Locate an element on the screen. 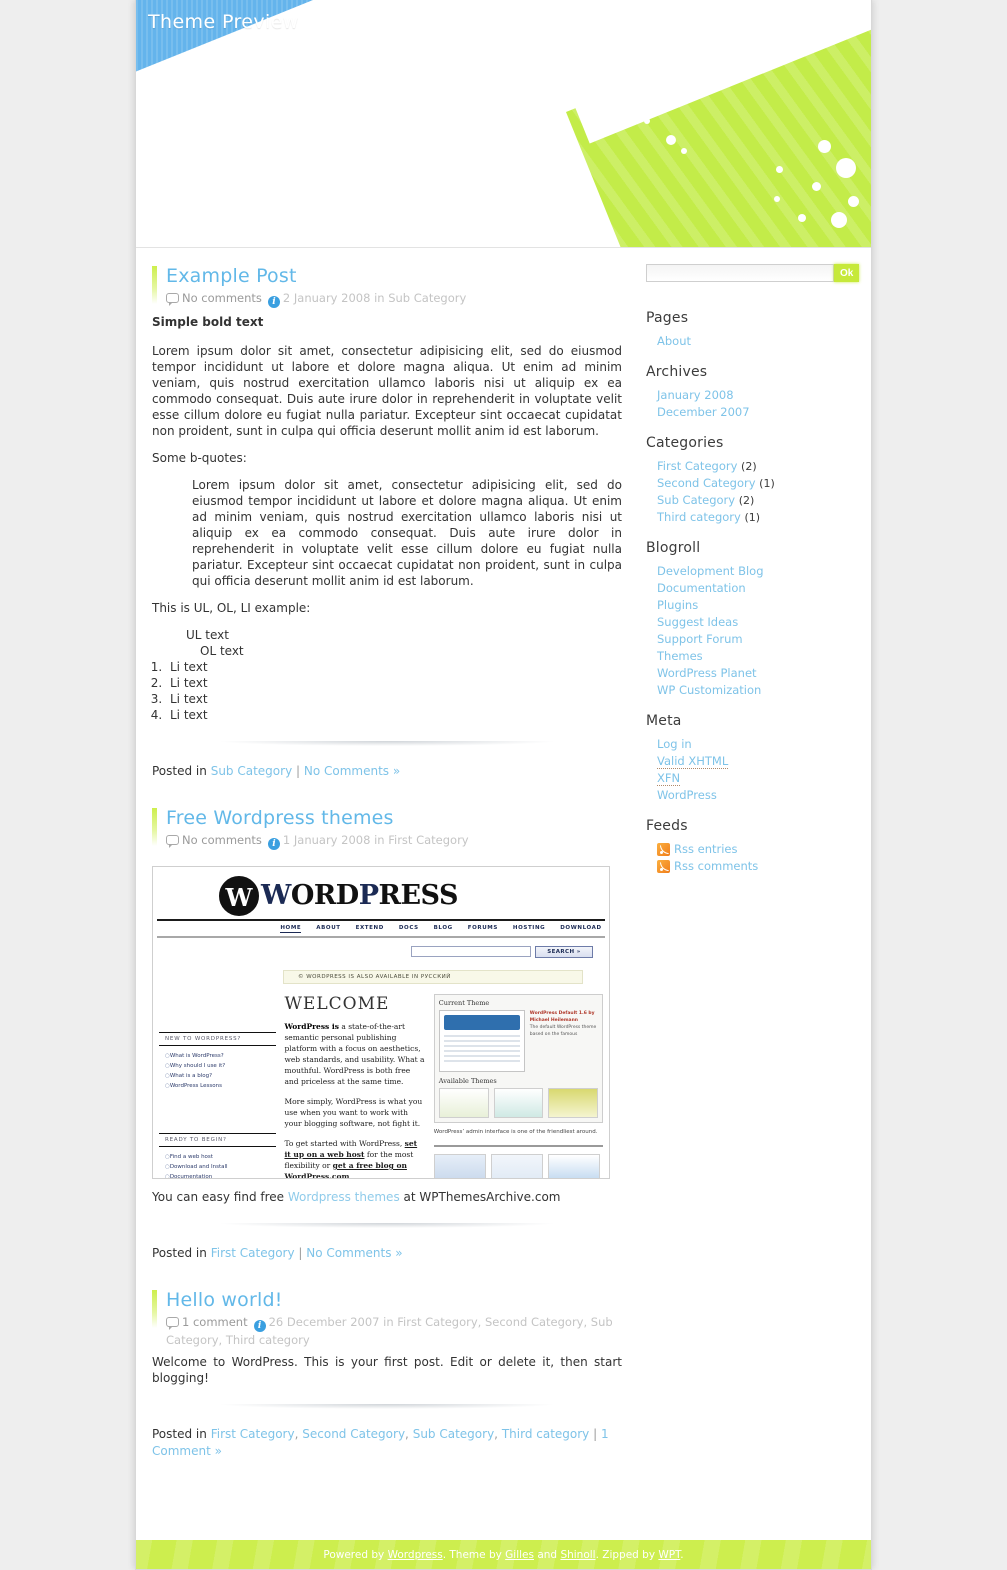 This screenshot has height=1570, width=1007. sidebar-link-rss-comments: Rss comments is located at coordinates (716, 866).